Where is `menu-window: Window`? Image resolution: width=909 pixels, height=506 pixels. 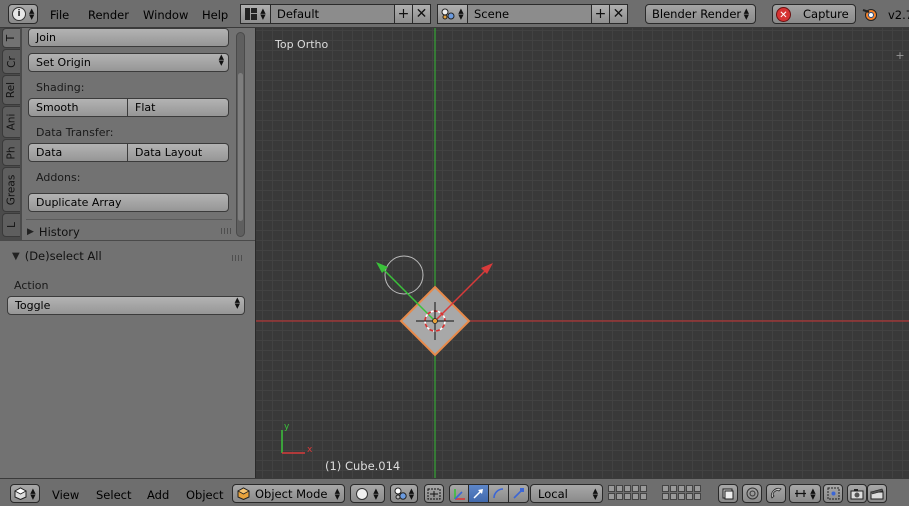 menu-window: Window is located at coordinates (165, 15).